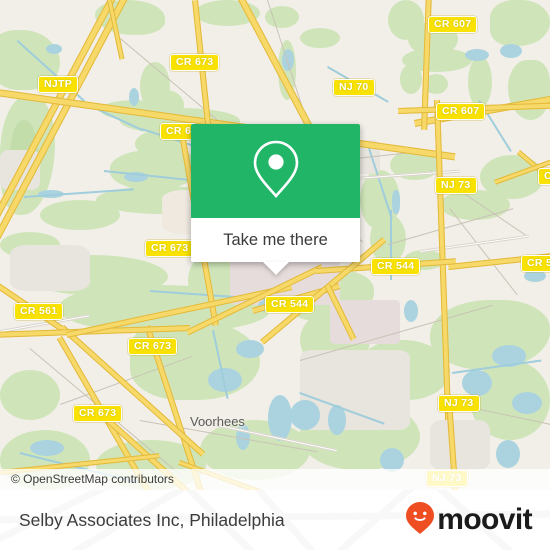 The image size is (550, 550). I want to click on place-label-voorhees: Voorhees, so click(217, 421).